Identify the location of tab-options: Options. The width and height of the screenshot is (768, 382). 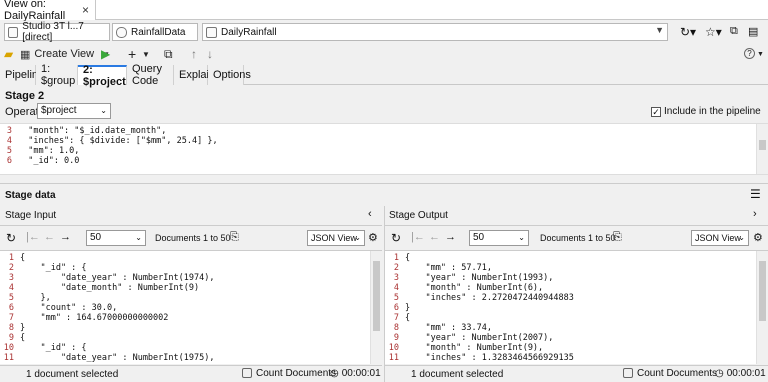
(229, 75).